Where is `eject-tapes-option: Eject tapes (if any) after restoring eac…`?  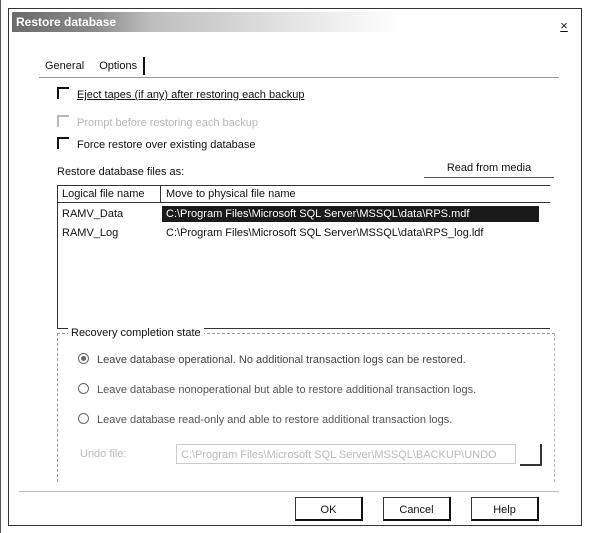
eject-tapes-option: Eject tapes (if any) after restoring eac… is located at coordinates (180, 95).